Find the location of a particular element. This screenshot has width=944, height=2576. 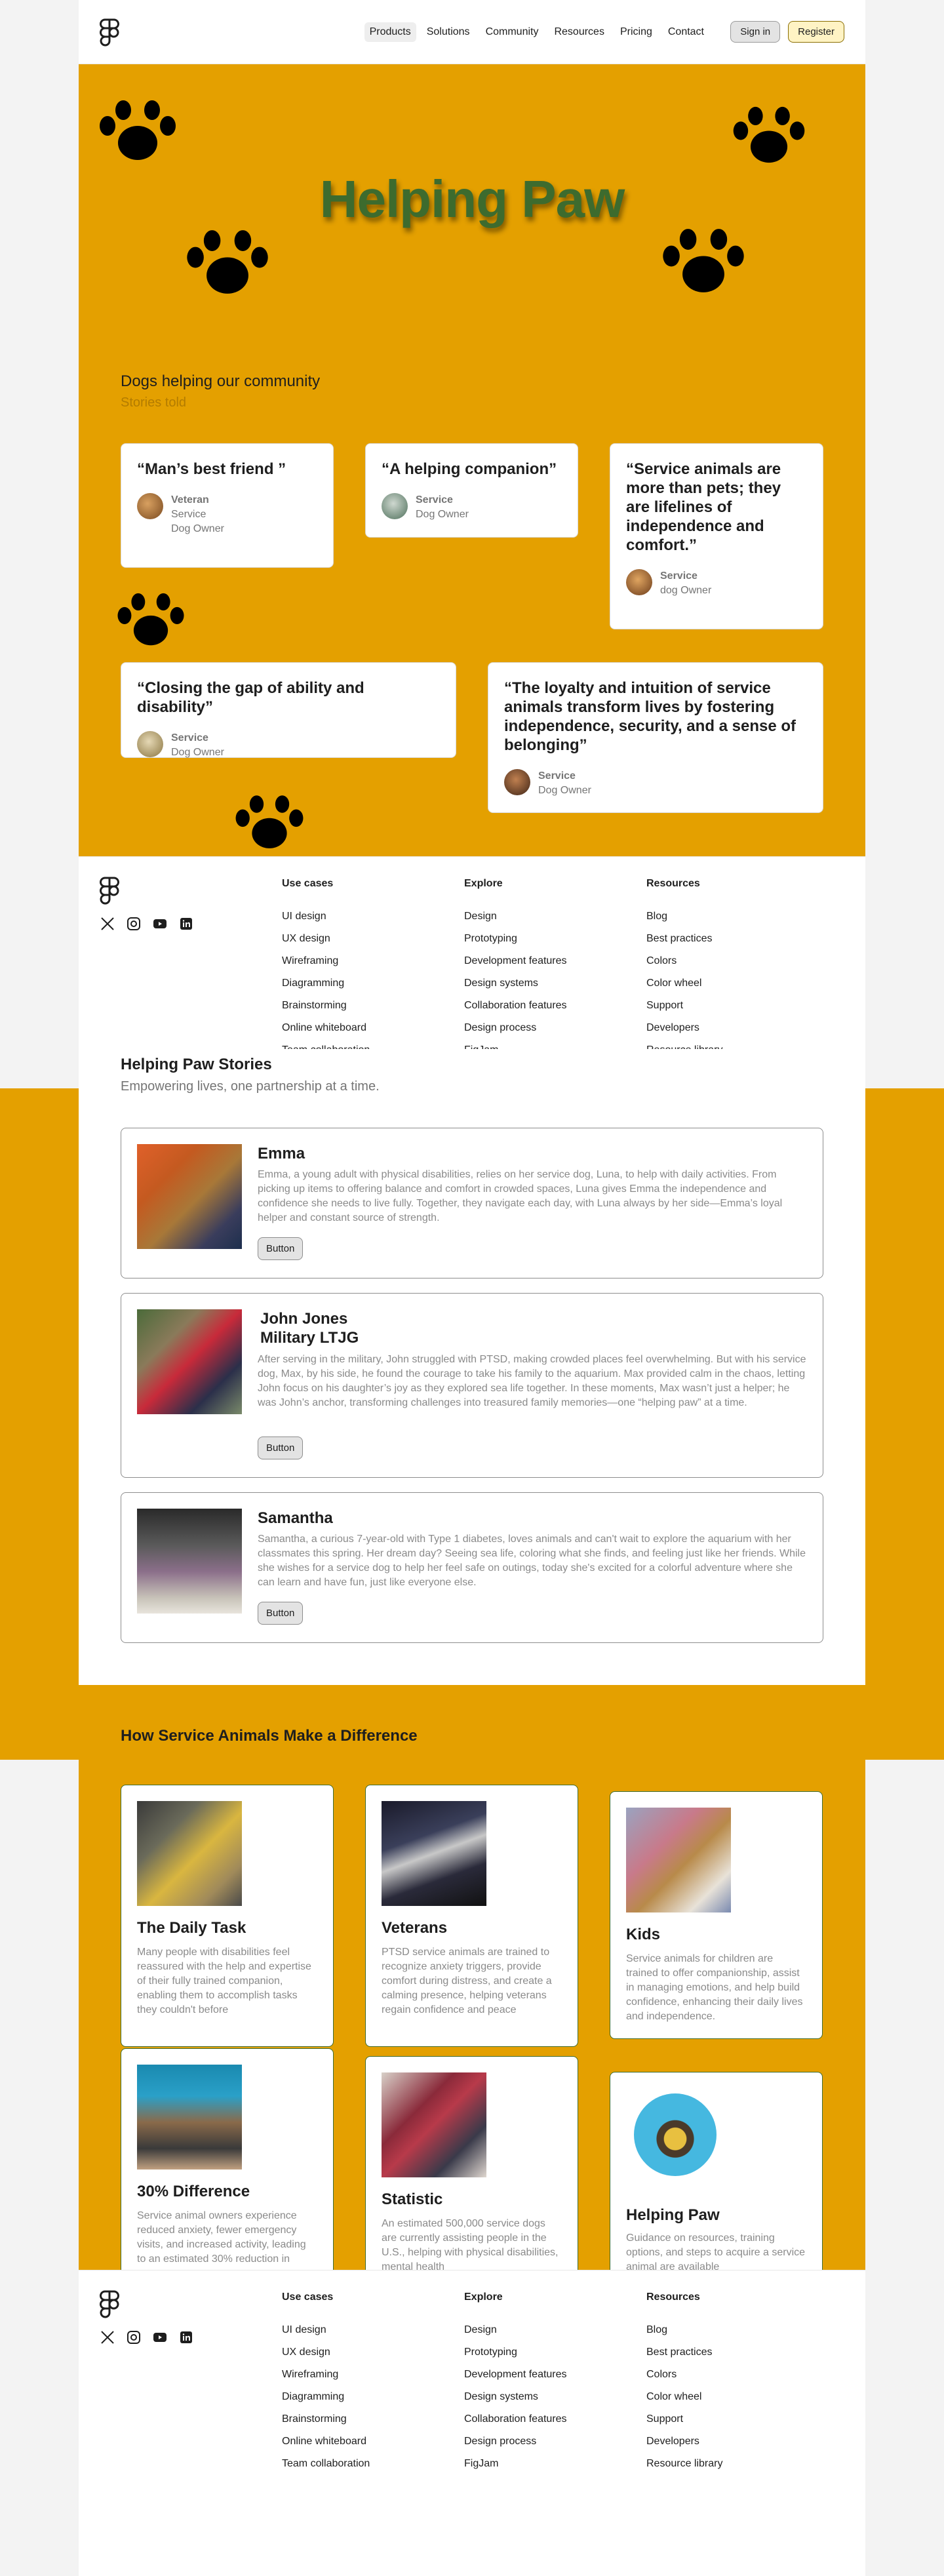

story-name: Samantha is located at coordinates (295, 1518).